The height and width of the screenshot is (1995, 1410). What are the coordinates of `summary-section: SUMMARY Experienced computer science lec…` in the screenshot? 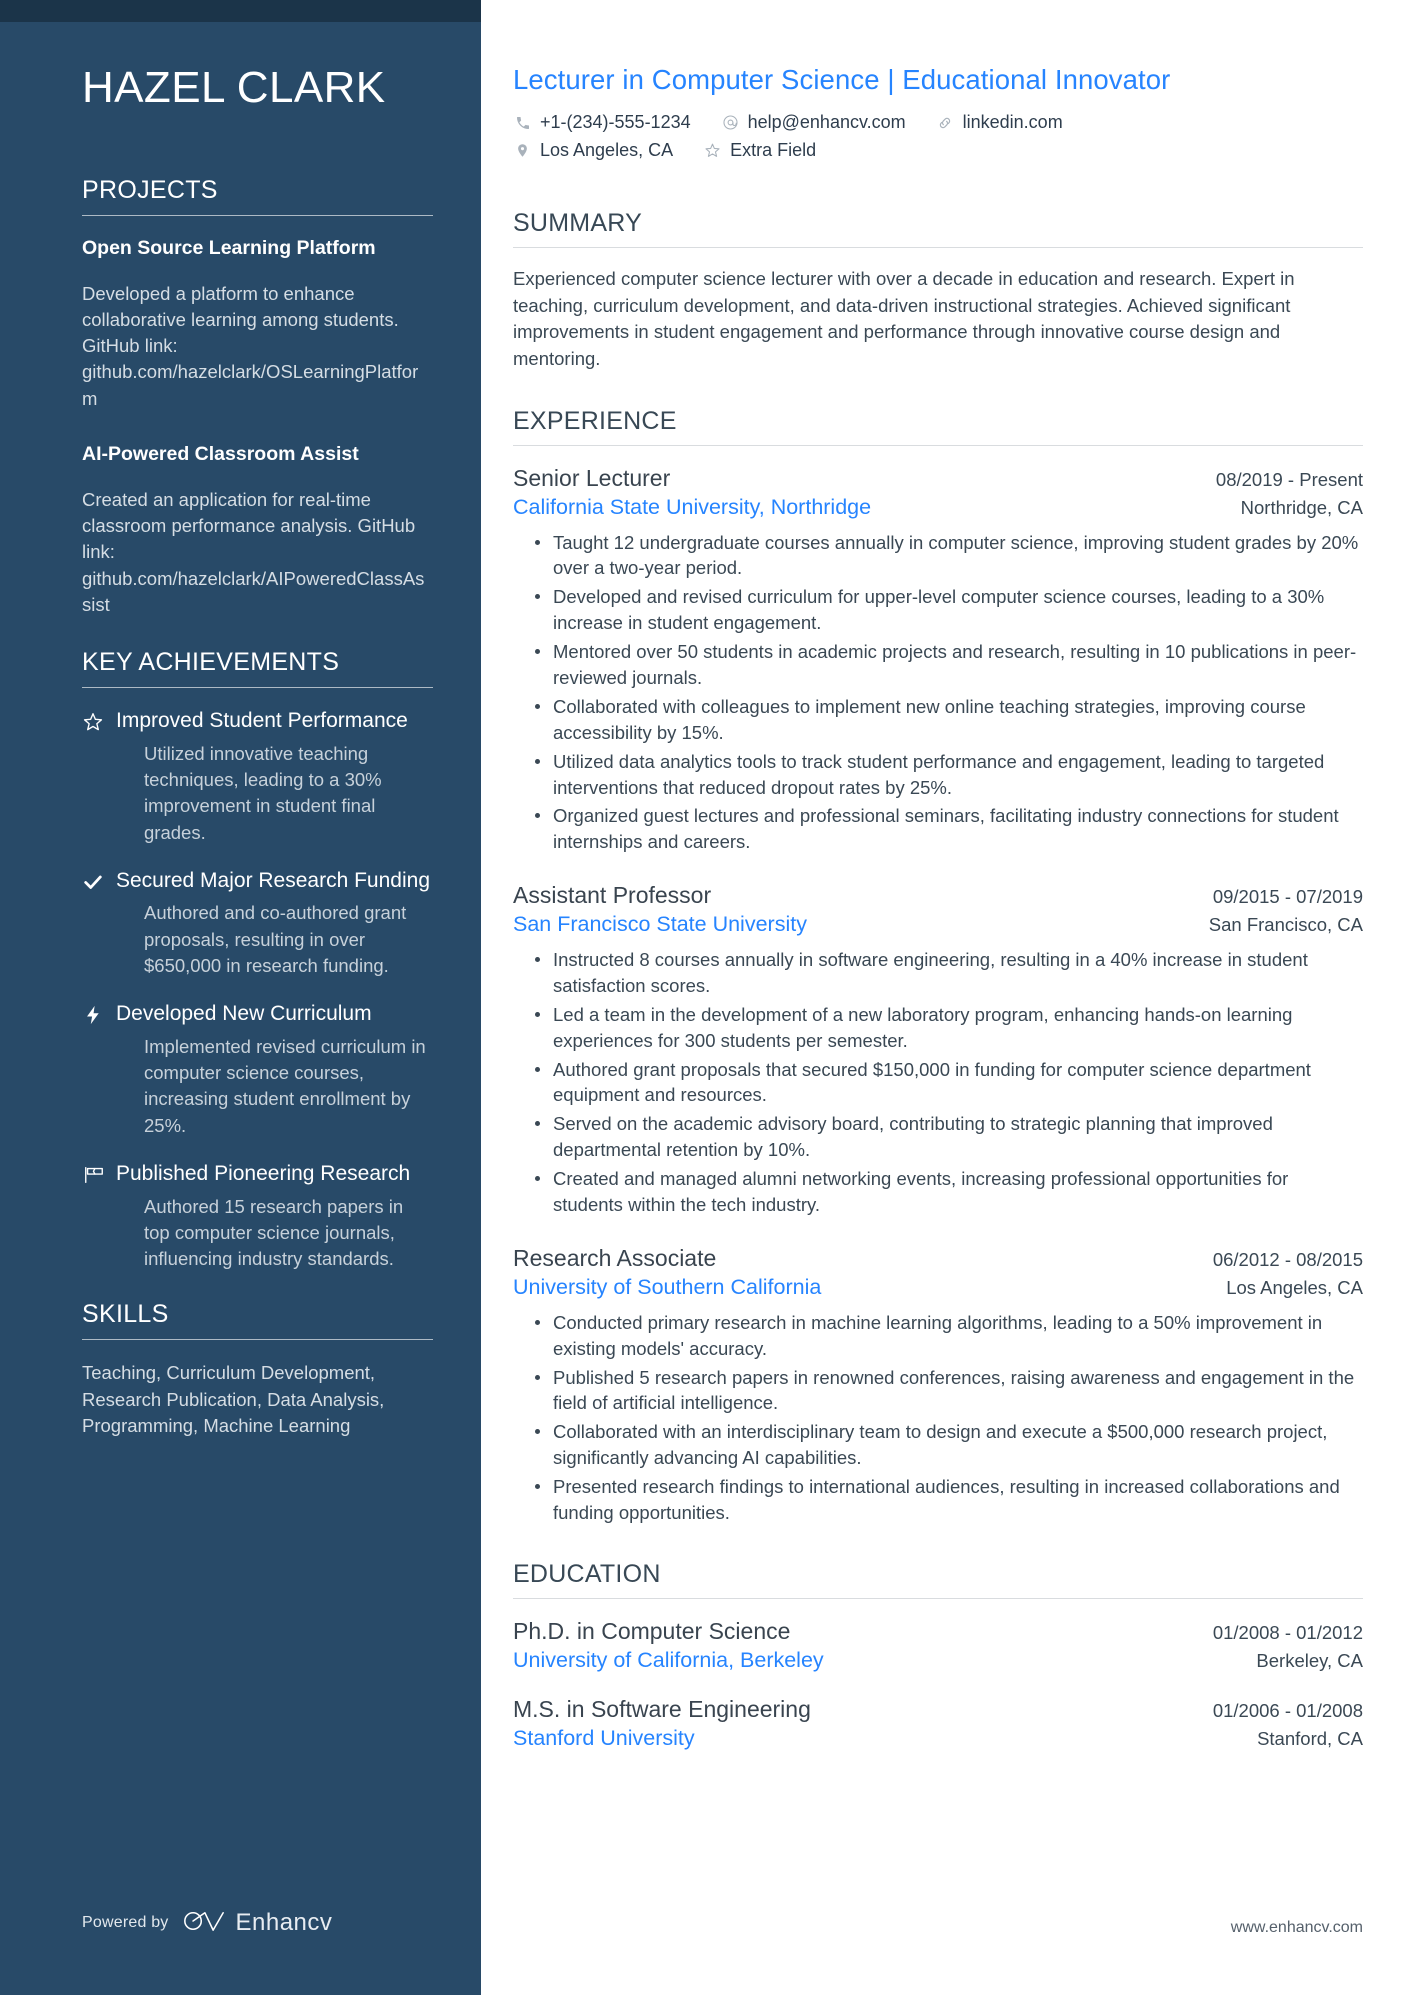 It's located at (938, 291).